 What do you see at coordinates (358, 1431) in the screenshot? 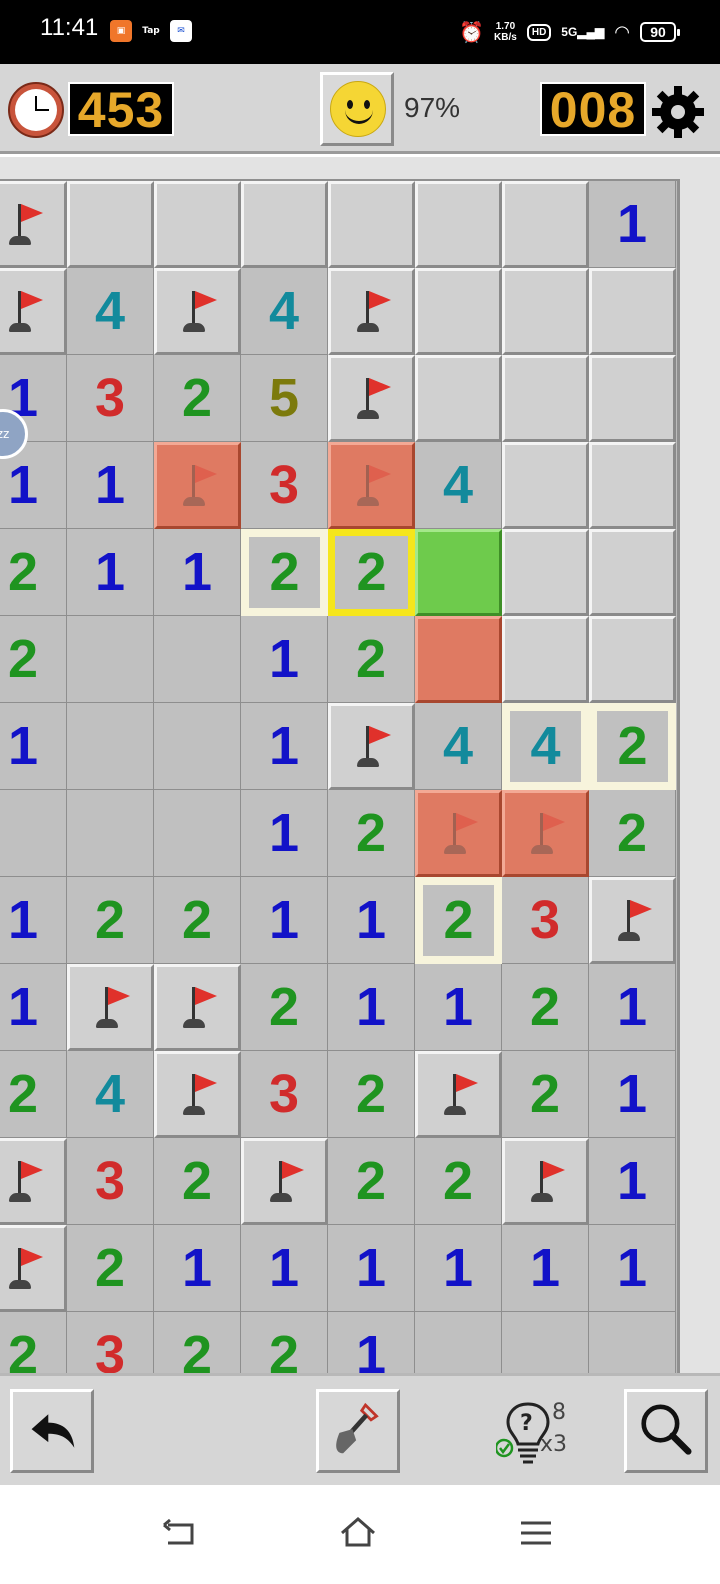
I see `dig-mode-button` at bounding box center [358, 1431].